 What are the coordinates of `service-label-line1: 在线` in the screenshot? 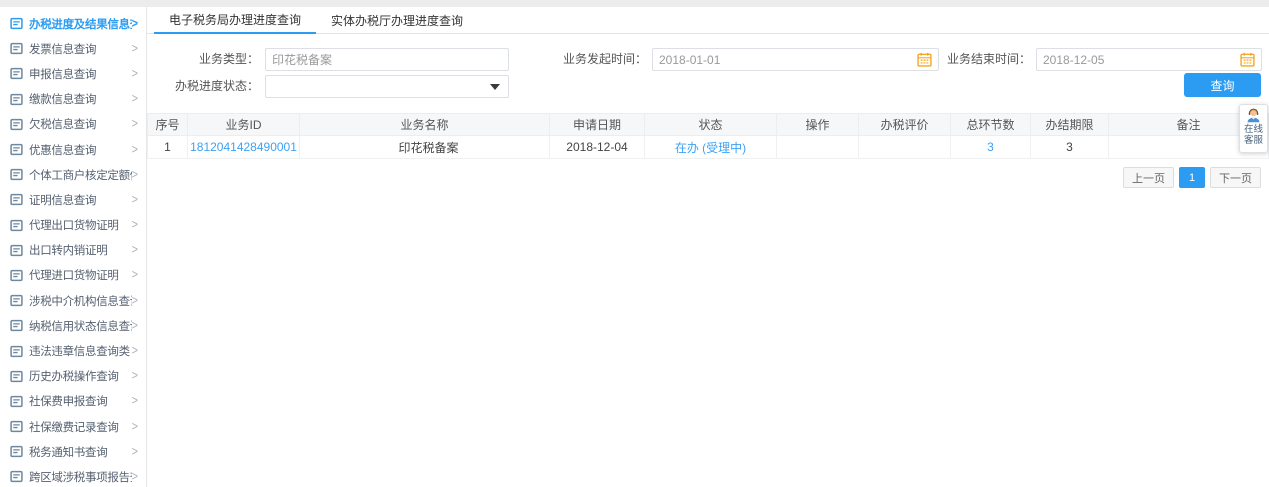 It's located at (1253, 129).